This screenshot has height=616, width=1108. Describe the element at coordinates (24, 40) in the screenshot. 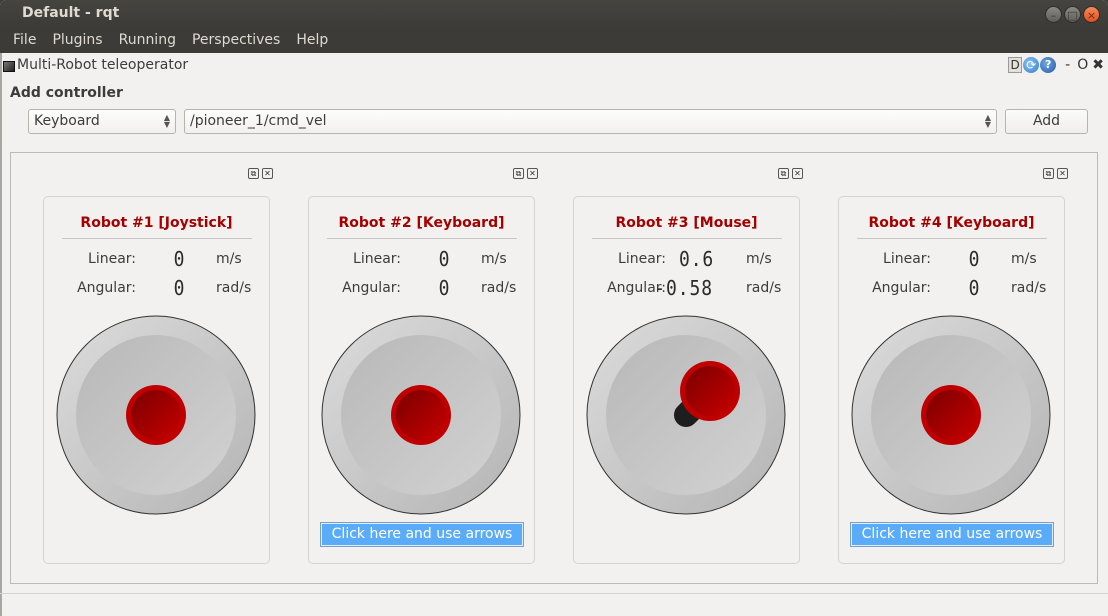

I see `menu-file: File` at that location.